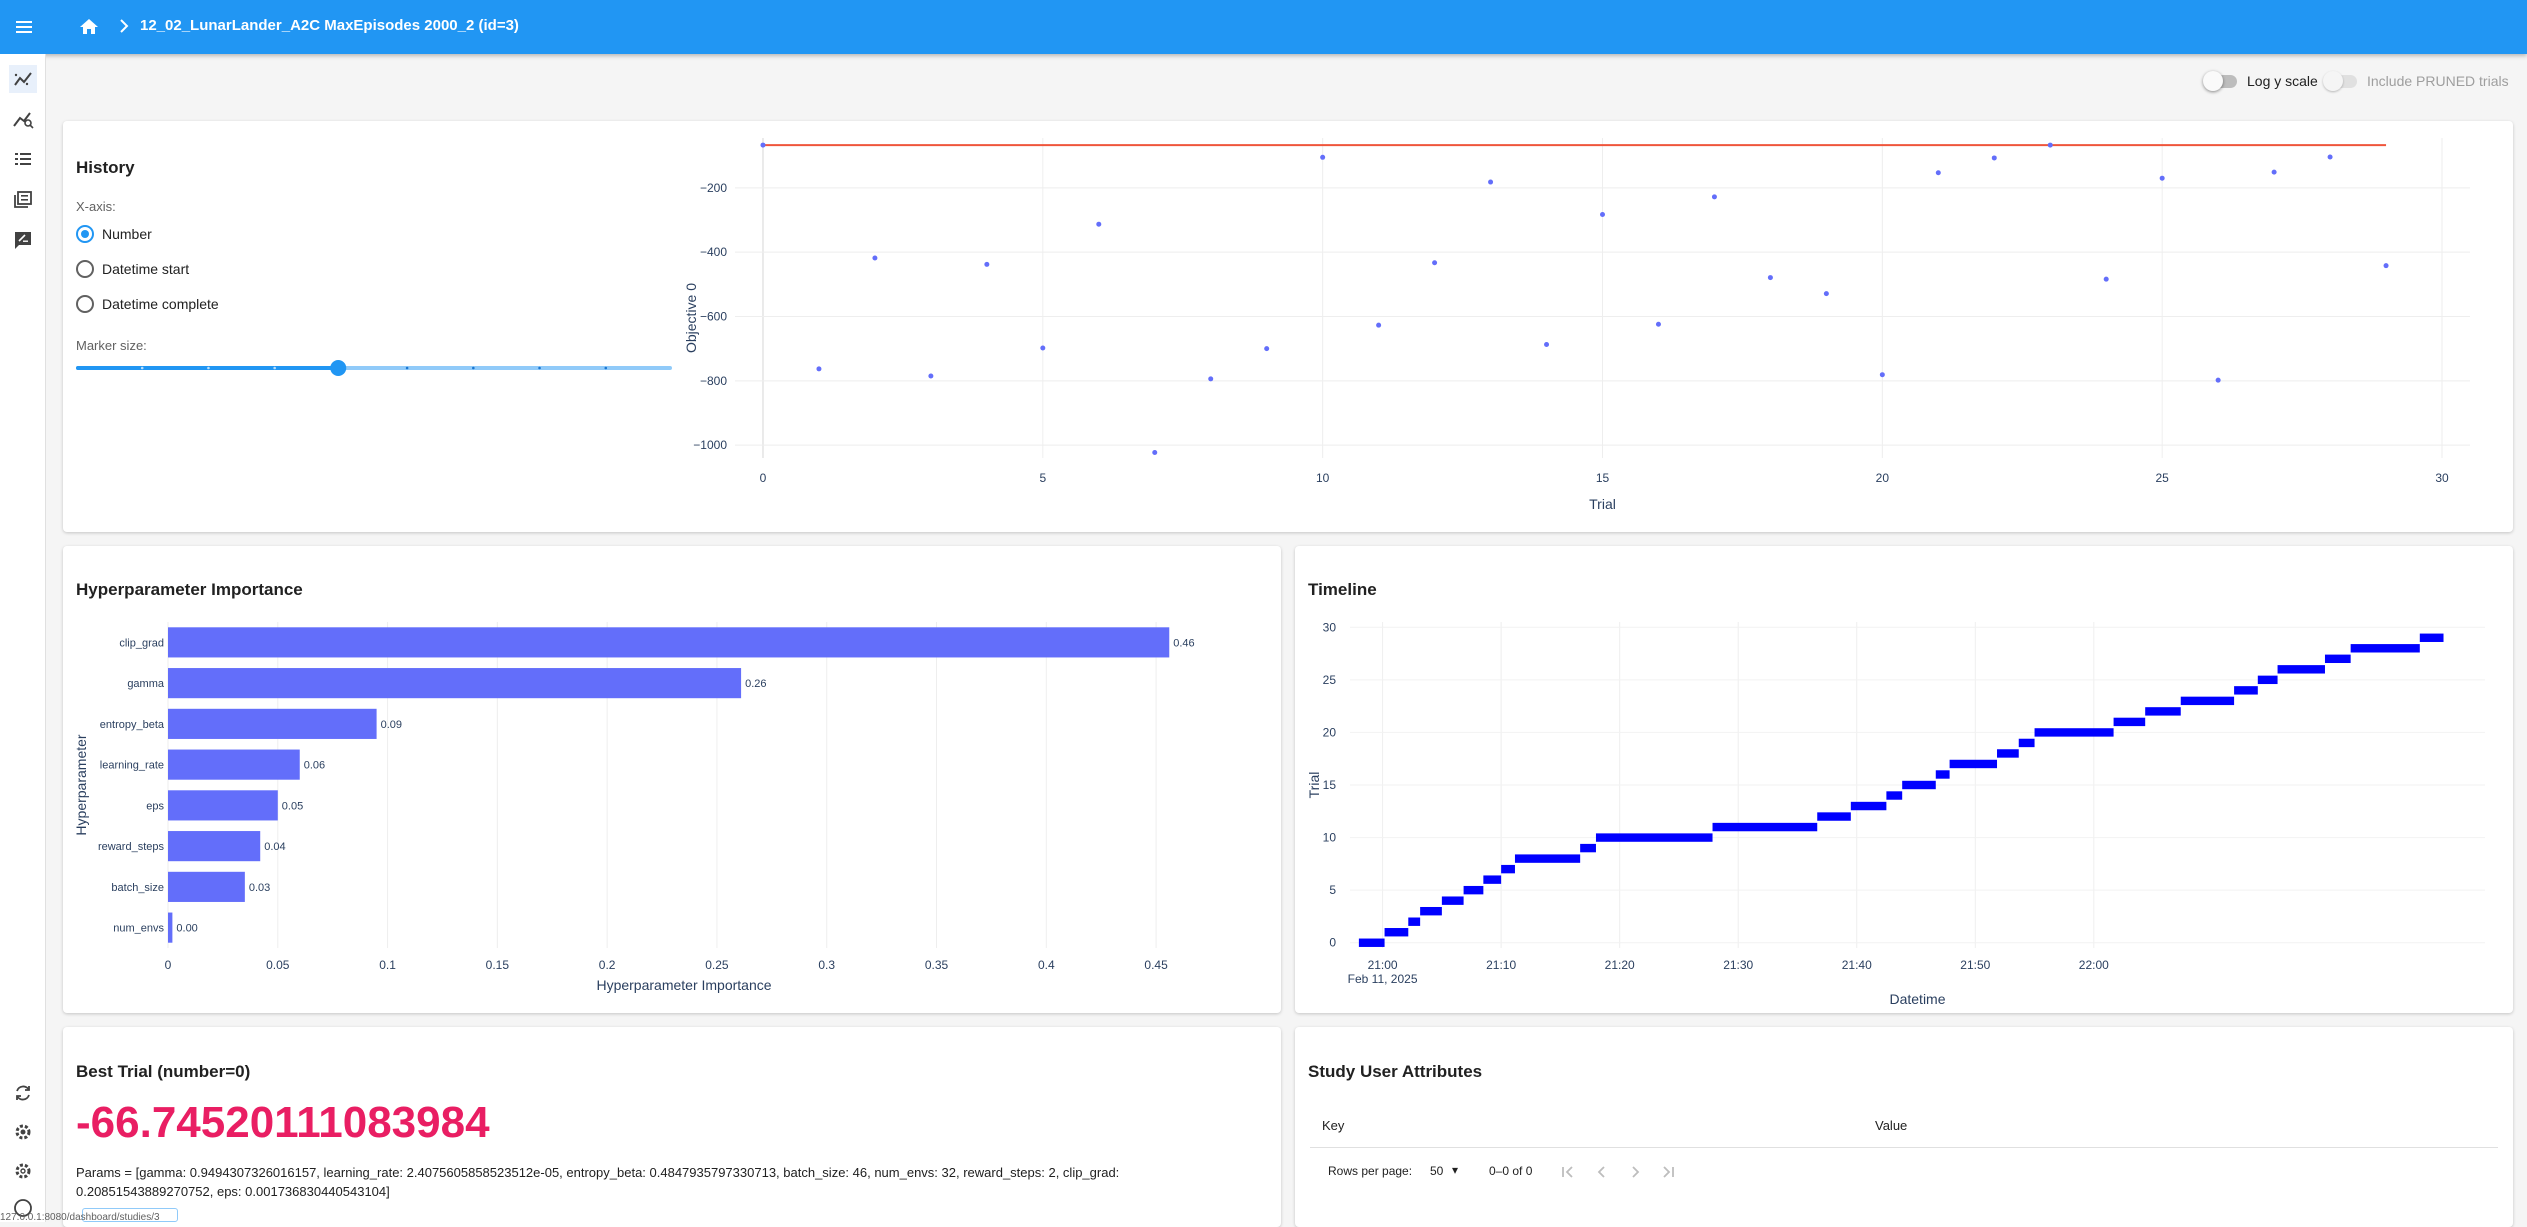 The width and height of the screenshot is (2527, 1227). Describe the element at coordinates (1917, 997) in the screenshot. I see `x-axis-title: Datetime` at that location.